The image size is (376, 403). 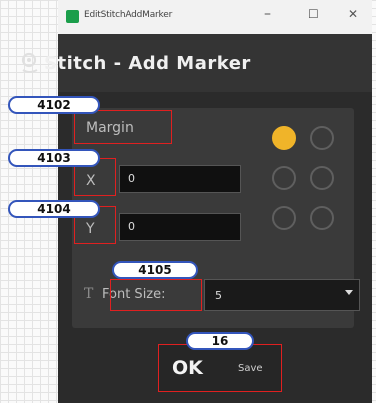 I want to click on x-input: 0, so click(x=180, y=179).